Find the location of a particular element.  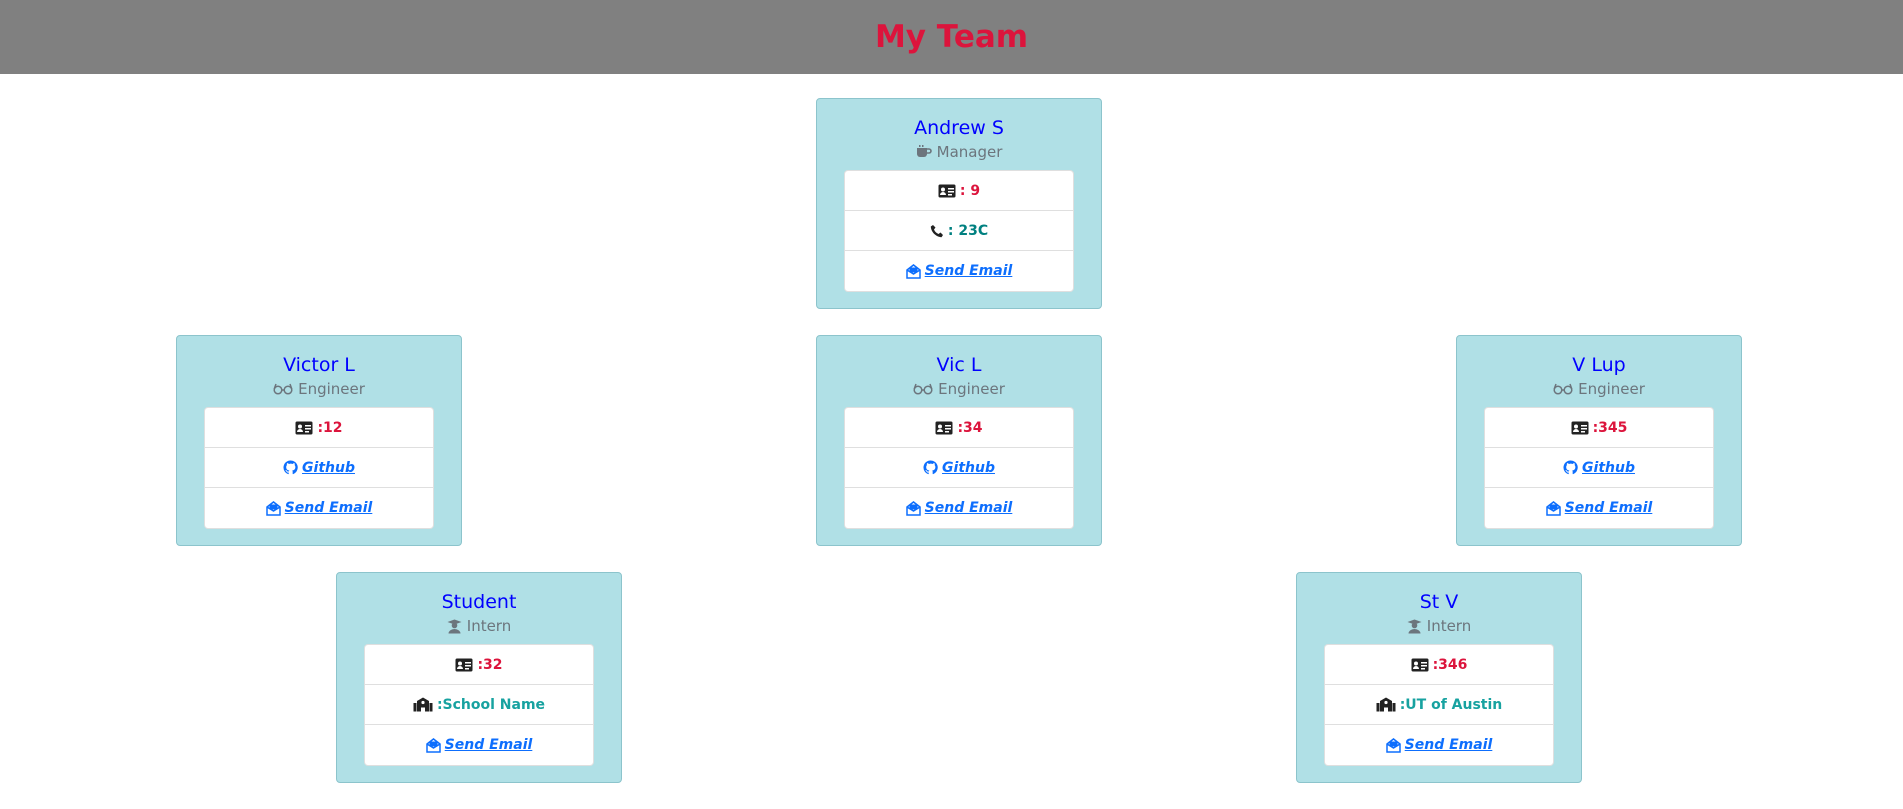

page-header: My Team is located at coordinates (951, 37).